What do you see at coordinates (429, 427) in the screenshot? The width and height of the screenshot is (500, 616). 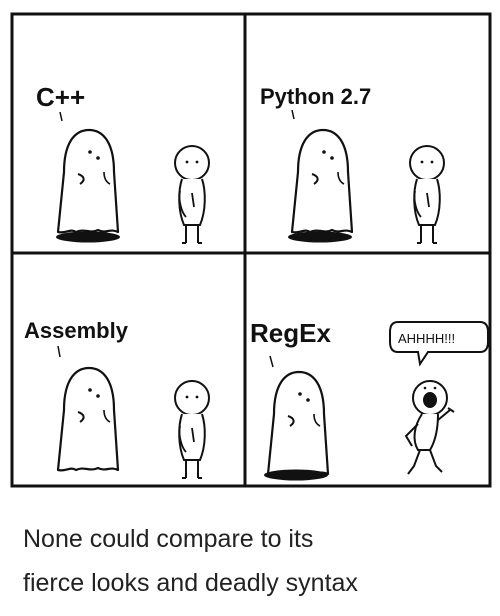 I see `screaming-person-figure` at bounding box center [429, 427].